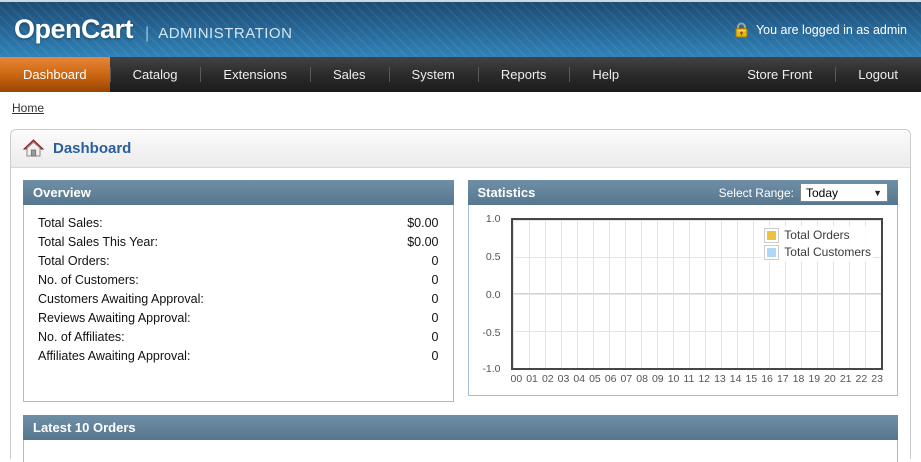 The image size is (921, 462). Describe the element at coordinates (814, 379) in the screenshot. I see `x-tick: 19` at that location.